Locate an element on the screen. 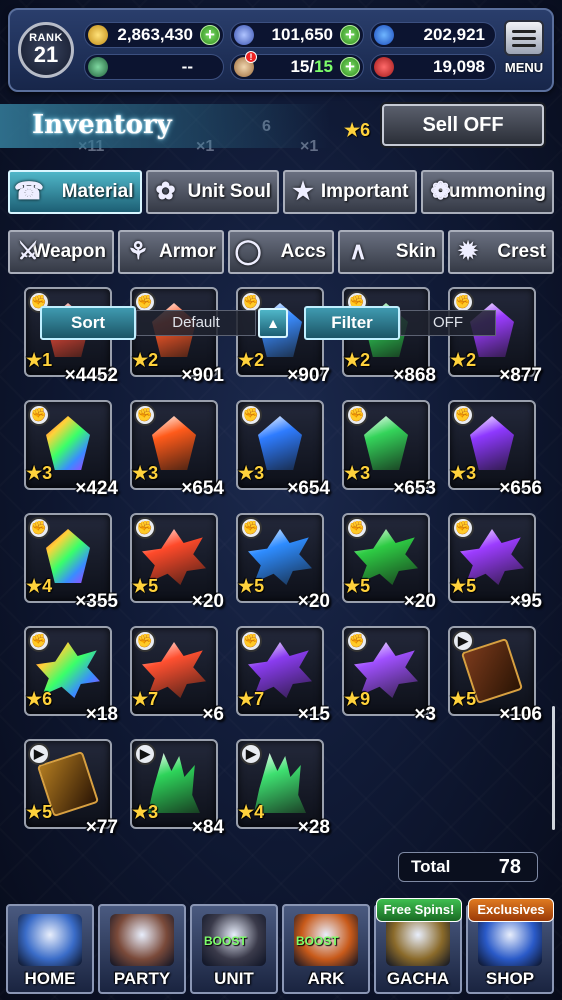 The image size is (562, 1000). nav-ribbon-badge: Exclusives is located at coordinates (511, 910).